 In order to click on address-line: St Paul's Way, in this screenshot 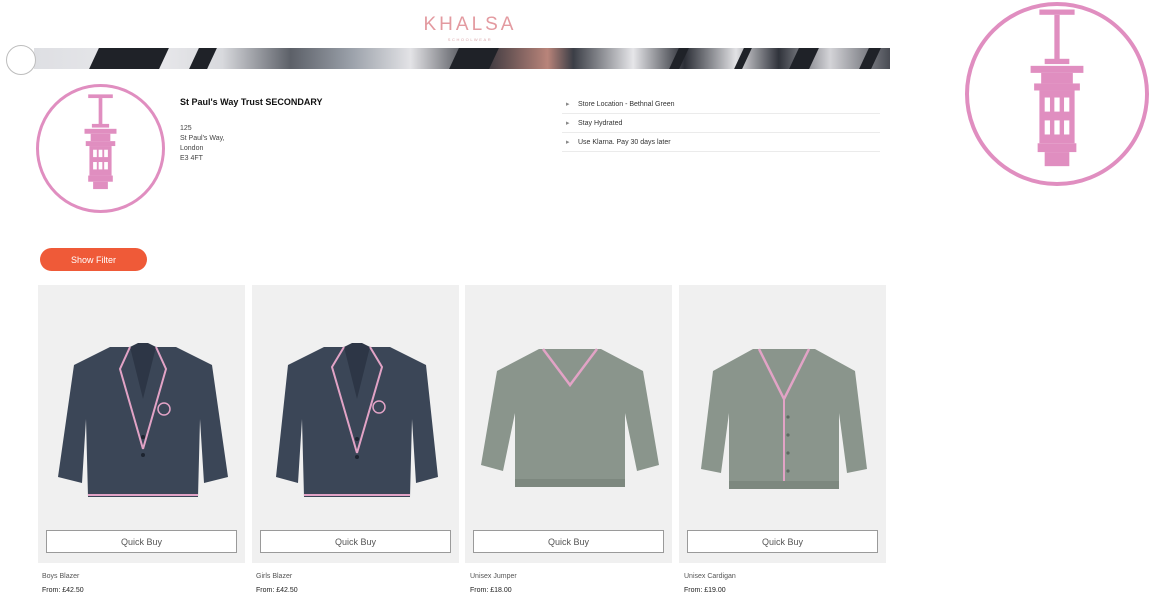, I will do `click(202, 138)`.